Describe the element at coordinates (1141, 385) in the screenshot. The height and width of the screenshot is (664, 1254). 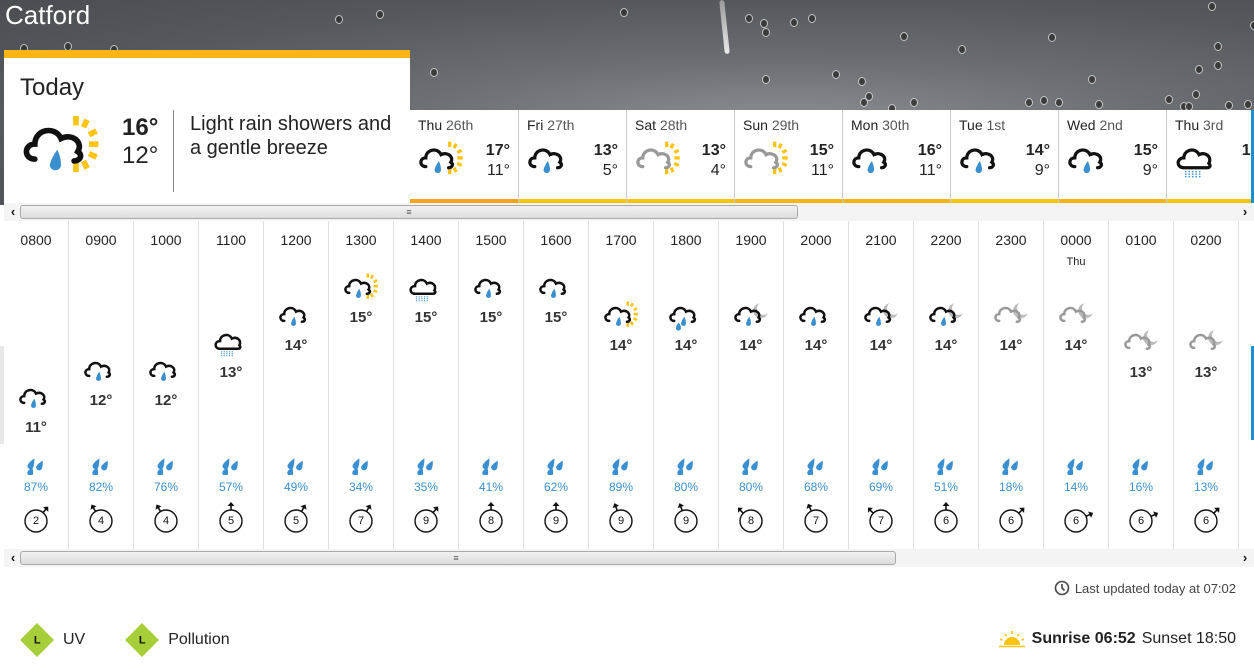
I see `hour-column: 0100 13° 16% 6` at that location.